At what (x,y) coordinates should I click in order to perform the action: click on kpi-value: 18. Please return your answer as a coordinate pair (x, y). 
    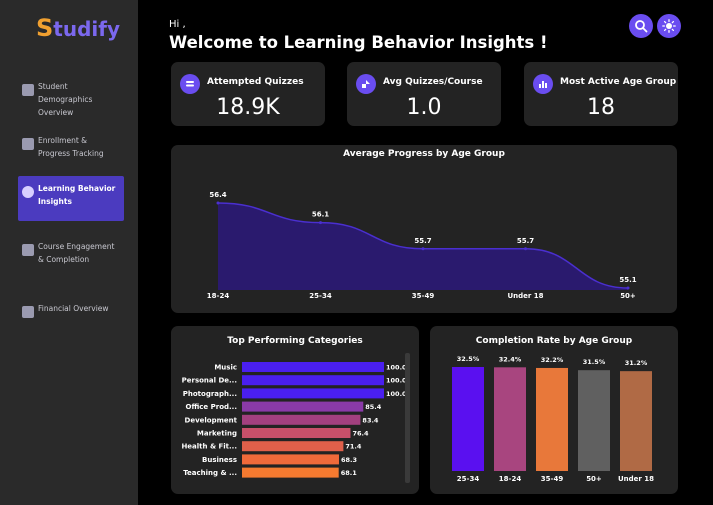
    Looking at the image, I should click on (601, 107).